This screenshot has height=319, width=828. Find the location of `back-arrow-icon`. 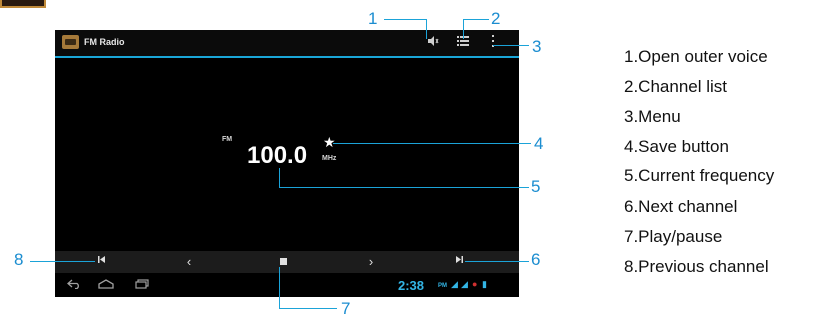

back-arrow-icon is located at coordinates (74, 285).